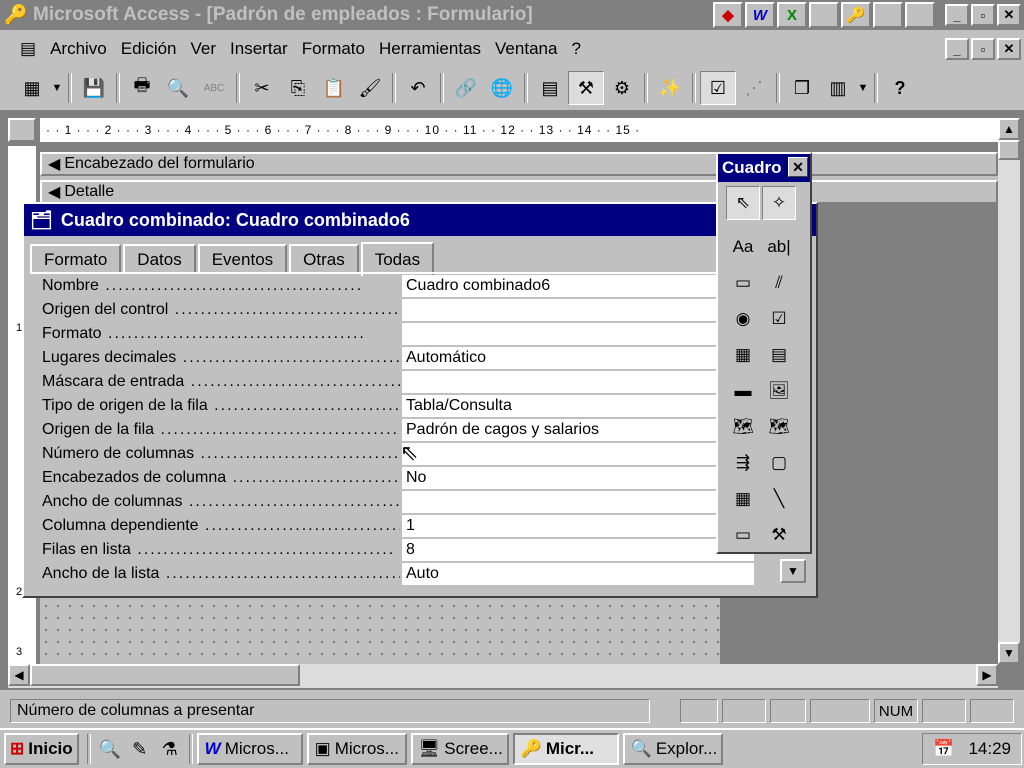 The image size is (1024, 768). Describe the element at coordinates (760, 15) in the screenshot. I see `word-quicklaunch-icon: W` at that location.